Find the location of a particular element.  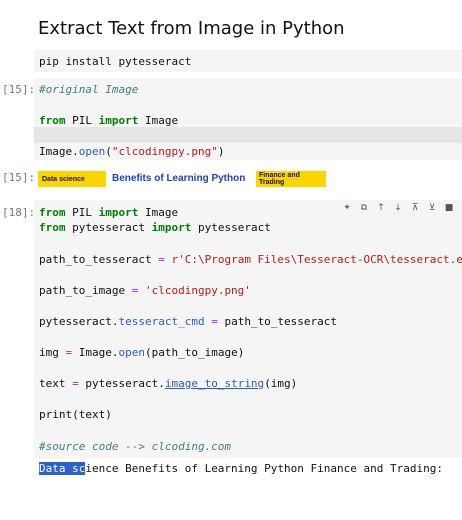

call-args: (img) is located at coordinates (281, 383).